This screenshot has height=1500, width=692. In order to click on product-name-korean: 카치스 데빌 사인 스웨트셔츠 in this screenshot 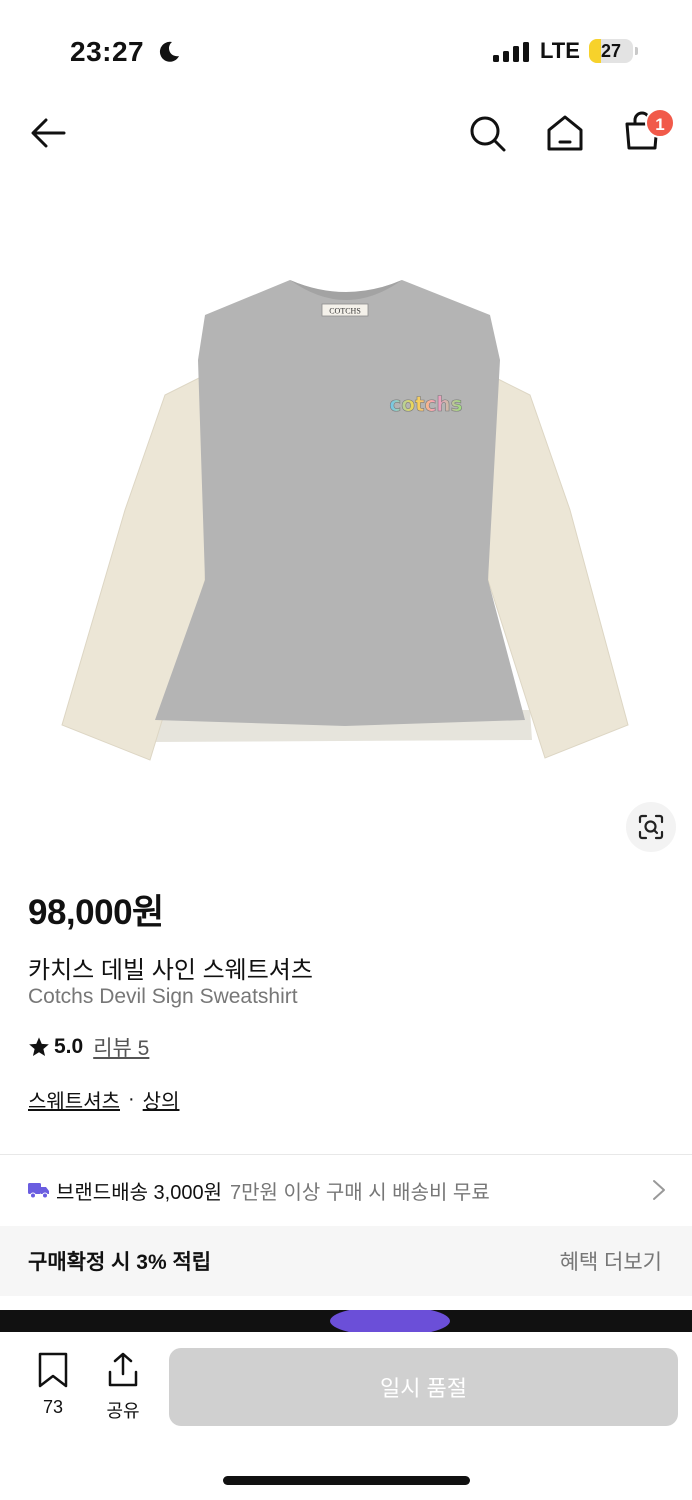, I will do `click(170, 970)`.